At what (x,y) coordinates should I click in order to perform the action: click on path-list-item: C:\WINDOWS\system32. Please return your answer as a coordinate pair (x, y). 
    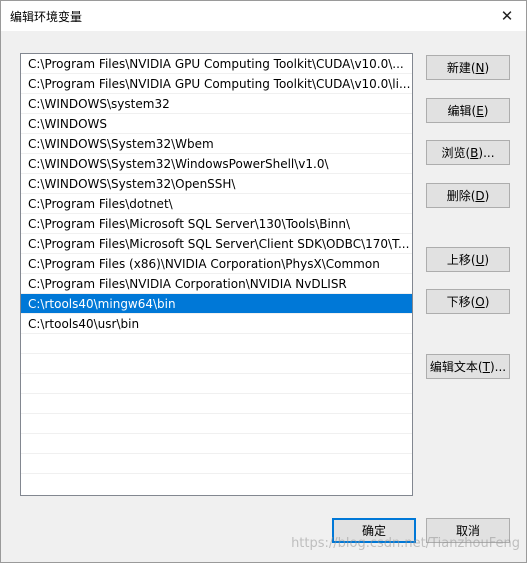
    Looking at the image, I should click on (216, 104).